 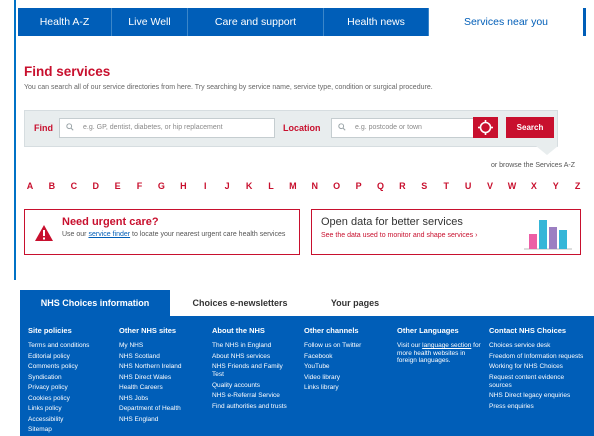 I want to click on open-data-title: Open data for better services, so click(x=392, y=222).